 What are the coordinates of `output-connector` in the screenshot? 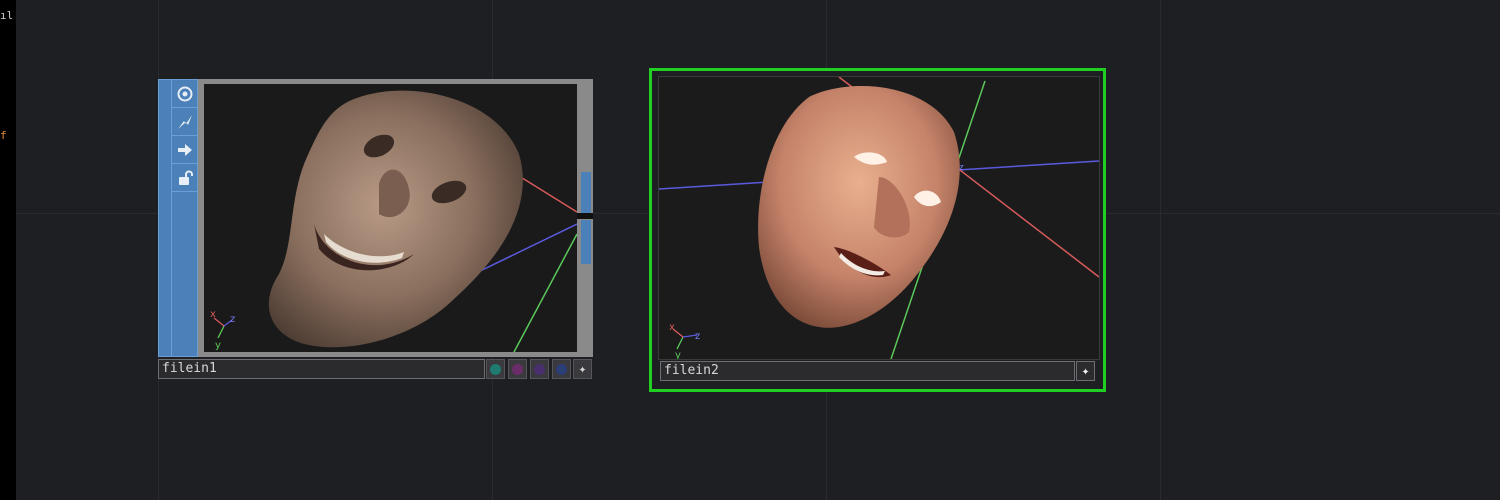 It's located at (586, 193).